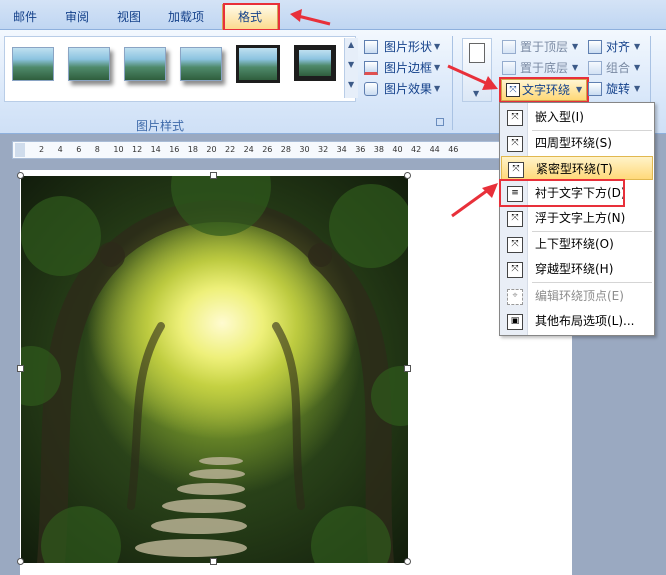 This screenshot has height=575, width=666. Describe the element at coordinates (477, 53) in the screenshot. I see `position-icon` at that location.